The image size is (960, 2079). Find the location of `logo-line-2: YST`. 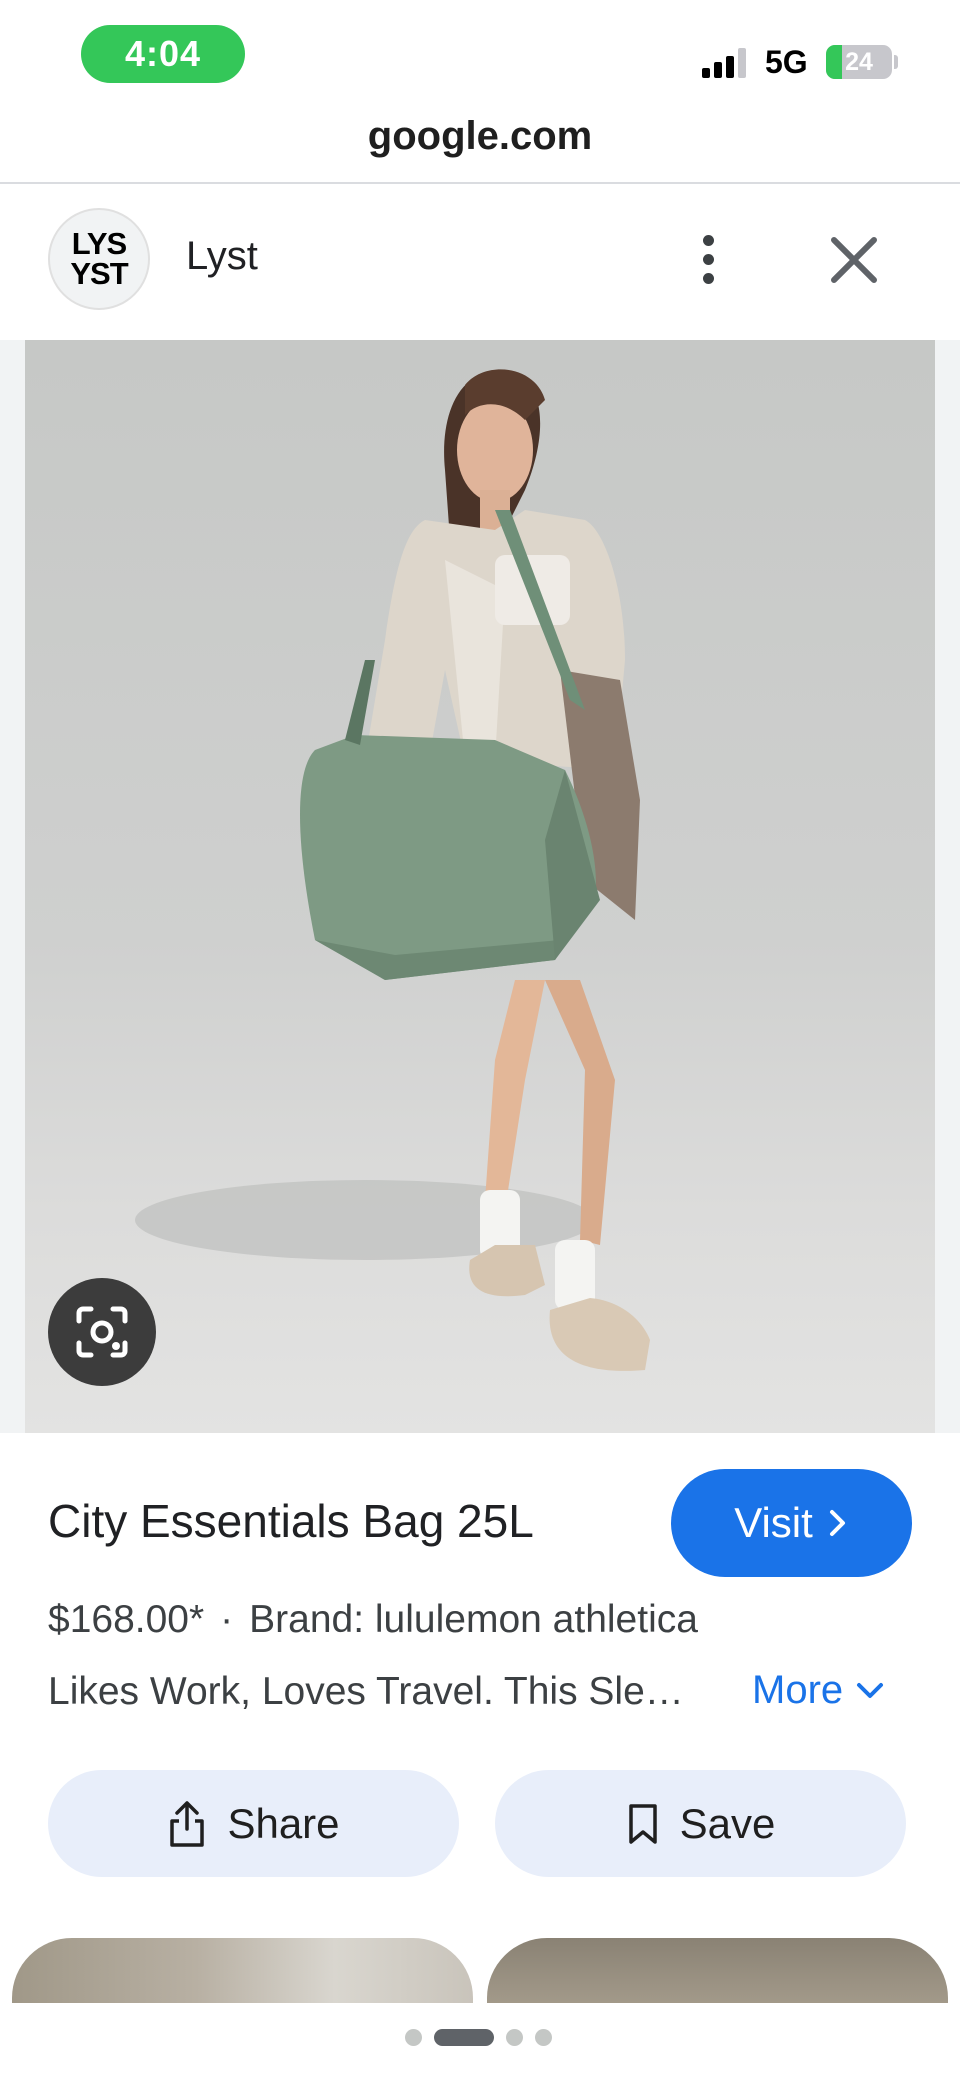

logo-line-2: YST is located at coordinates (99, 273).